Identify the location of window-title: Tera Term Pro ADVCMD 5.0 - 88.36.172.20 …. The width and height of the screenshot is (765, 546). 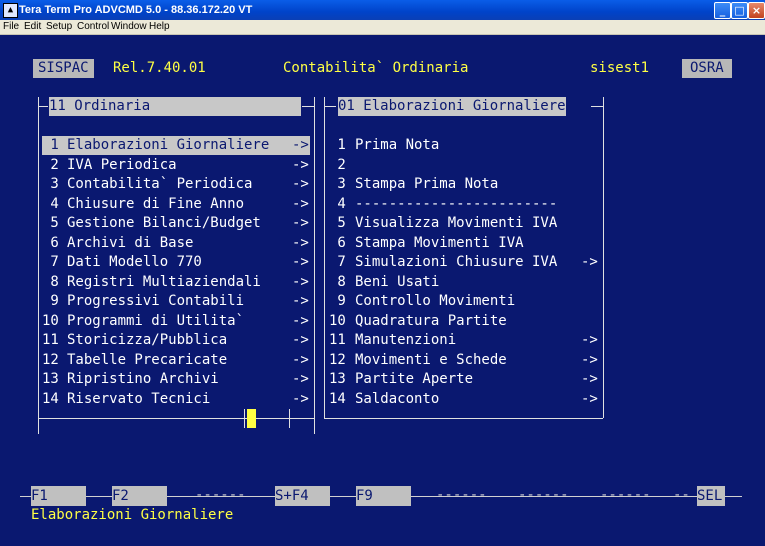
(136, 10).